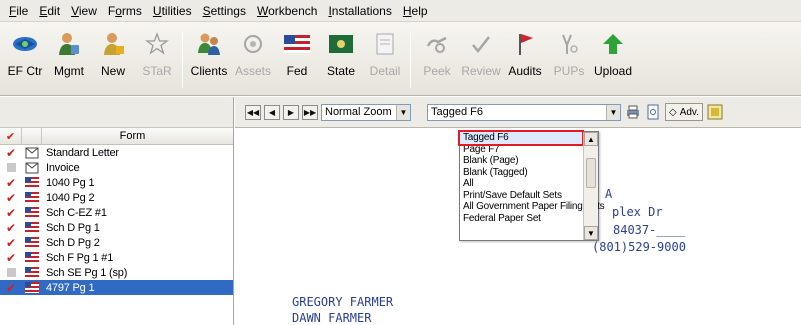 This screenshot has height=325, width=801. Describe the element at coordinates (25, 71) in the screenshot. I see `ef-center-label: EF Ctr` at that location.